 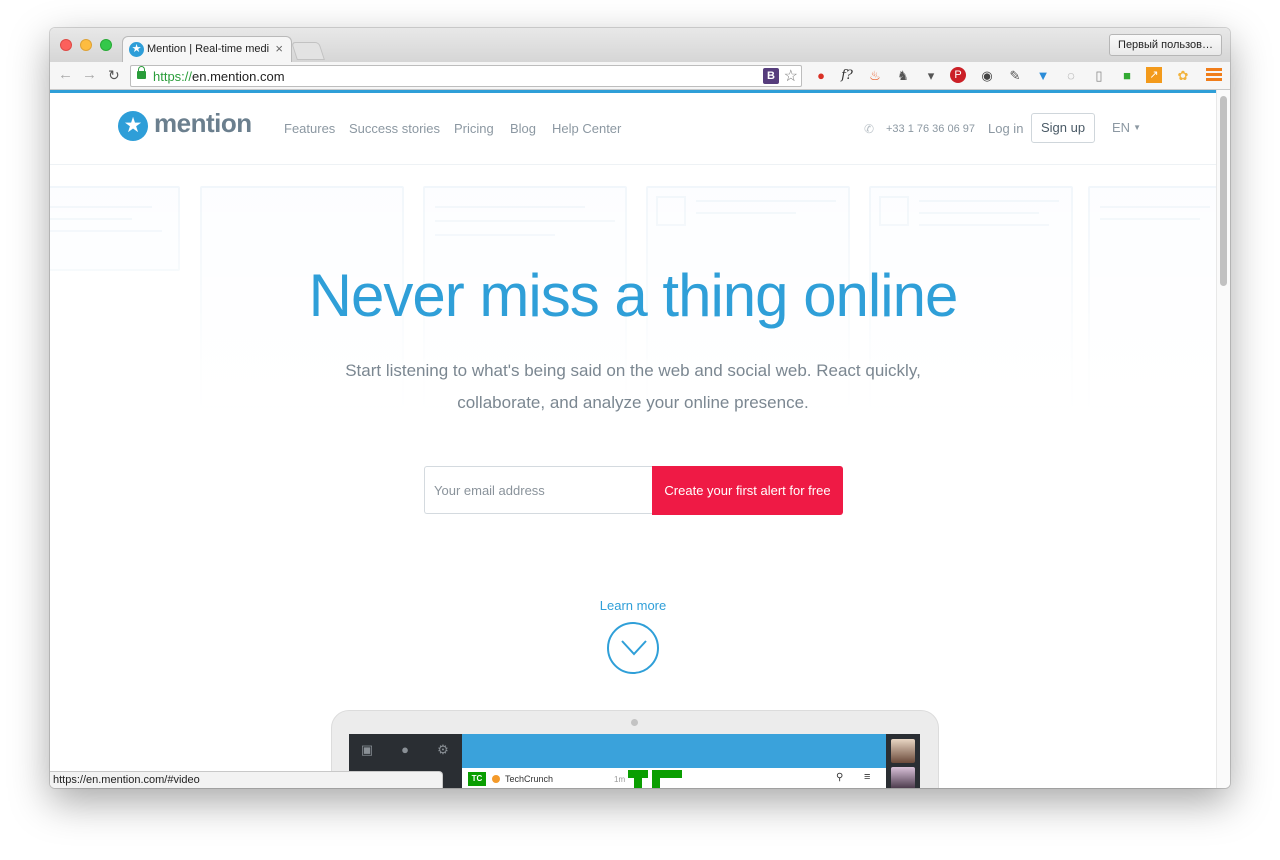 I want to click on language-selector: EN ▼, so click(x=1126, y=127).